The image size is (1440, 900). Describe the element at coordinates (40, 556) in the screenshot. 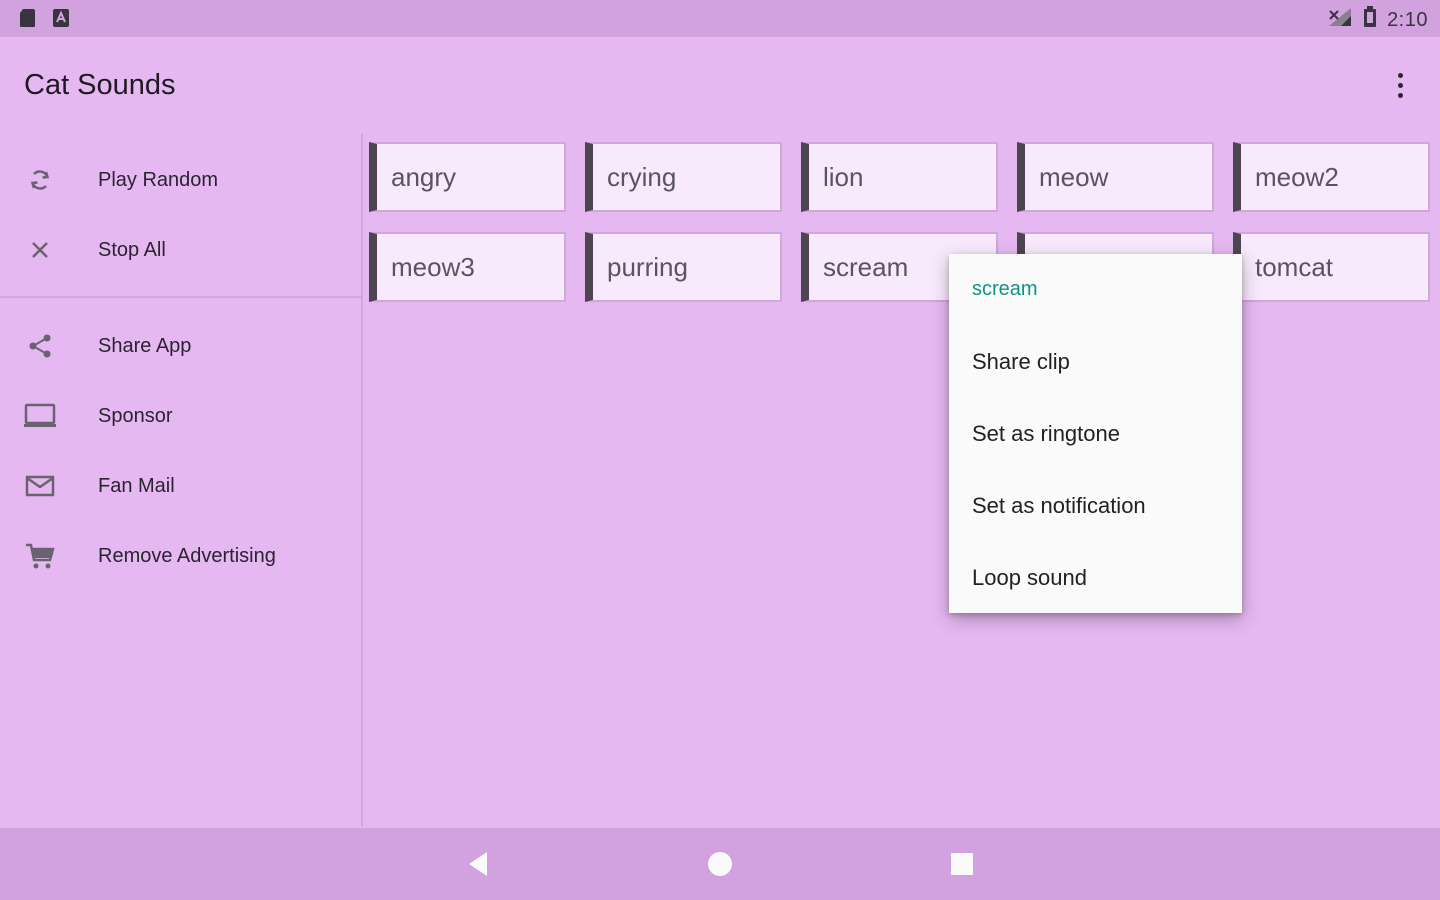

I see `cart-icon` at that location.